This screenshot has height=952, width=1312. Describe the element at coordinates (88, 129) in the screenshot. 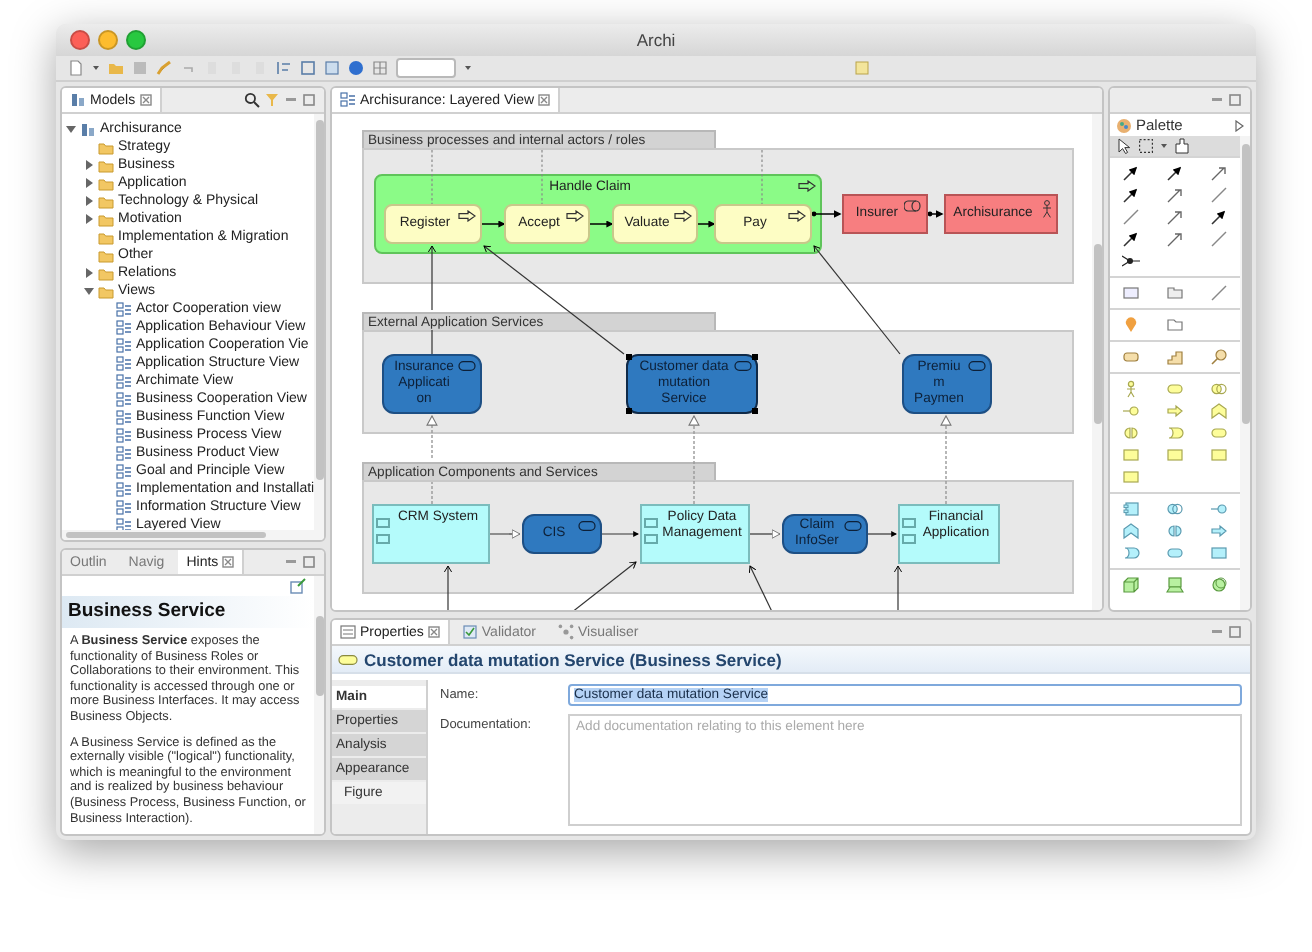

I see `model-icon` at that location.